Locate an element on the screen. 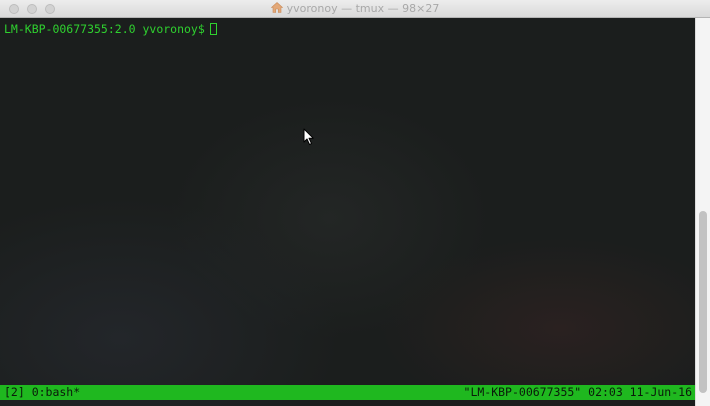  window-title-text: yvoronoy — tmux — 98×27 is located at coordinates (363, 8).